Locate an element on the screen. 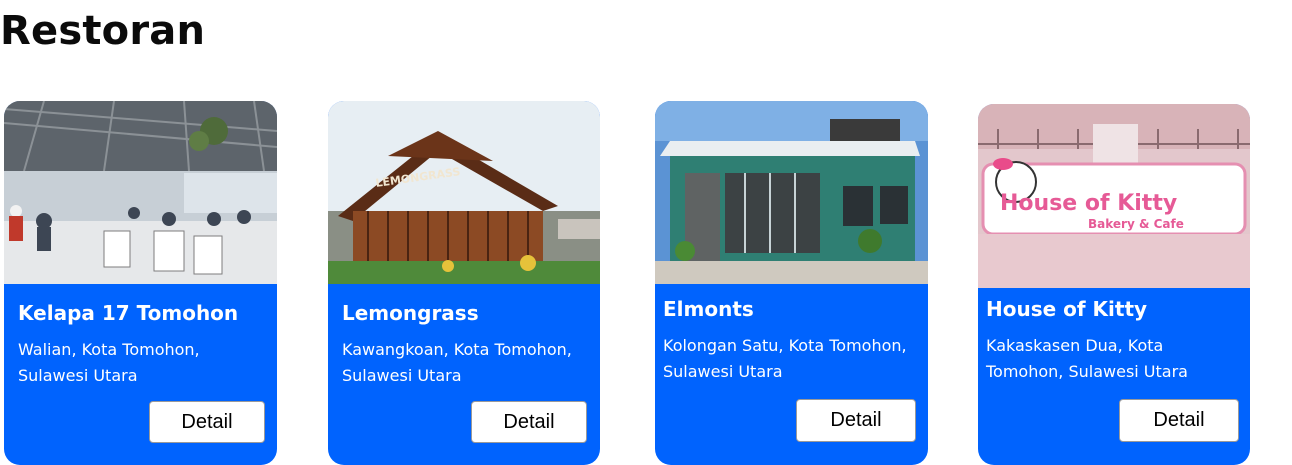 The image size is (1292, 465). kitty-sign-line1: House of Kitty is located at coordinates (1088, 203).